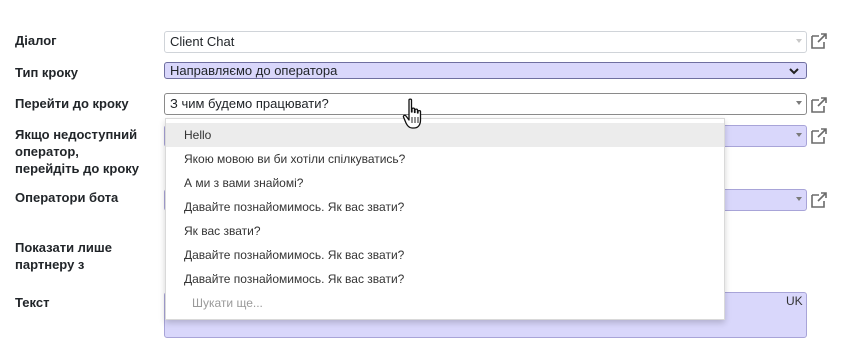 The height and width of the screenshot is (341, 849). I want to click on label-text: Текст, so click(32, 302).